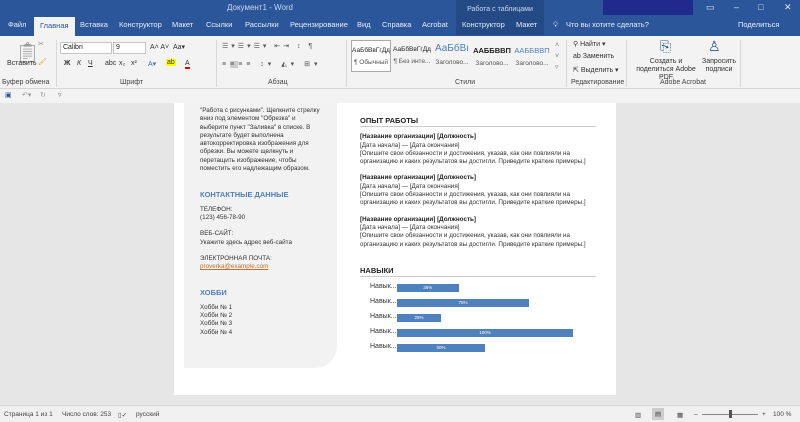 The height and width of the screenshot is (422, 800). Describe the element at coordinates (67, 63) in the screenshot. I see `bold-button: Ж` at that location.